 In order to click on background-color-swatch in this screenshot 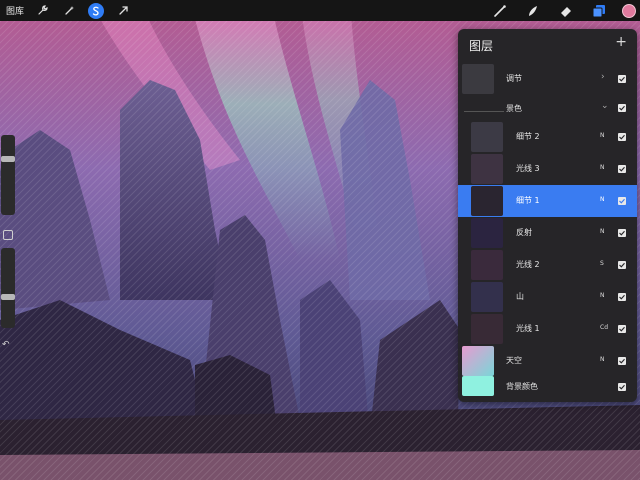, I will do `click(478, 386)`.